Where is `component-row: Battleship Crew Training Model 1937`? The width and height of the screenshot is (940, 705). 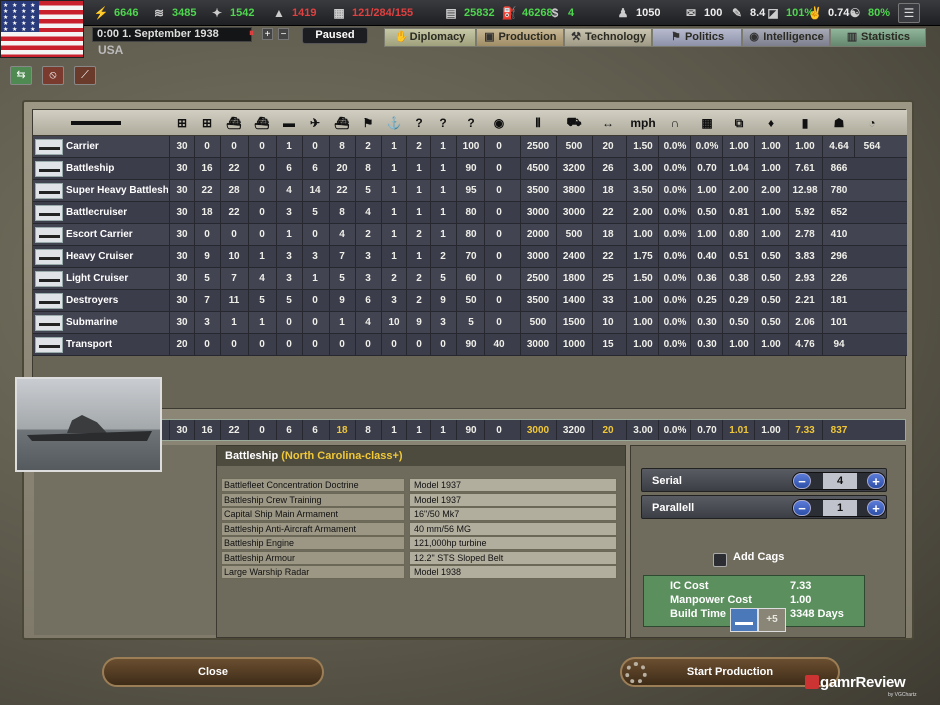
component-row: Battleship Crew Training Model 1937 is located at coordinates (419, 499).